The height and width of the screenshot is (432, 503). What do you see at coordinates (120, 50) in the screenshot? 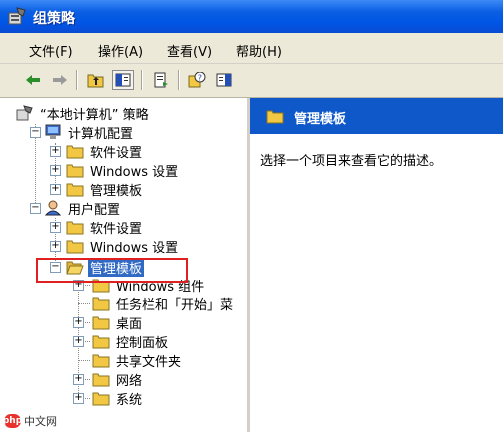
I see `menu-action: 操作(A)` at bounding box center [120, 50].